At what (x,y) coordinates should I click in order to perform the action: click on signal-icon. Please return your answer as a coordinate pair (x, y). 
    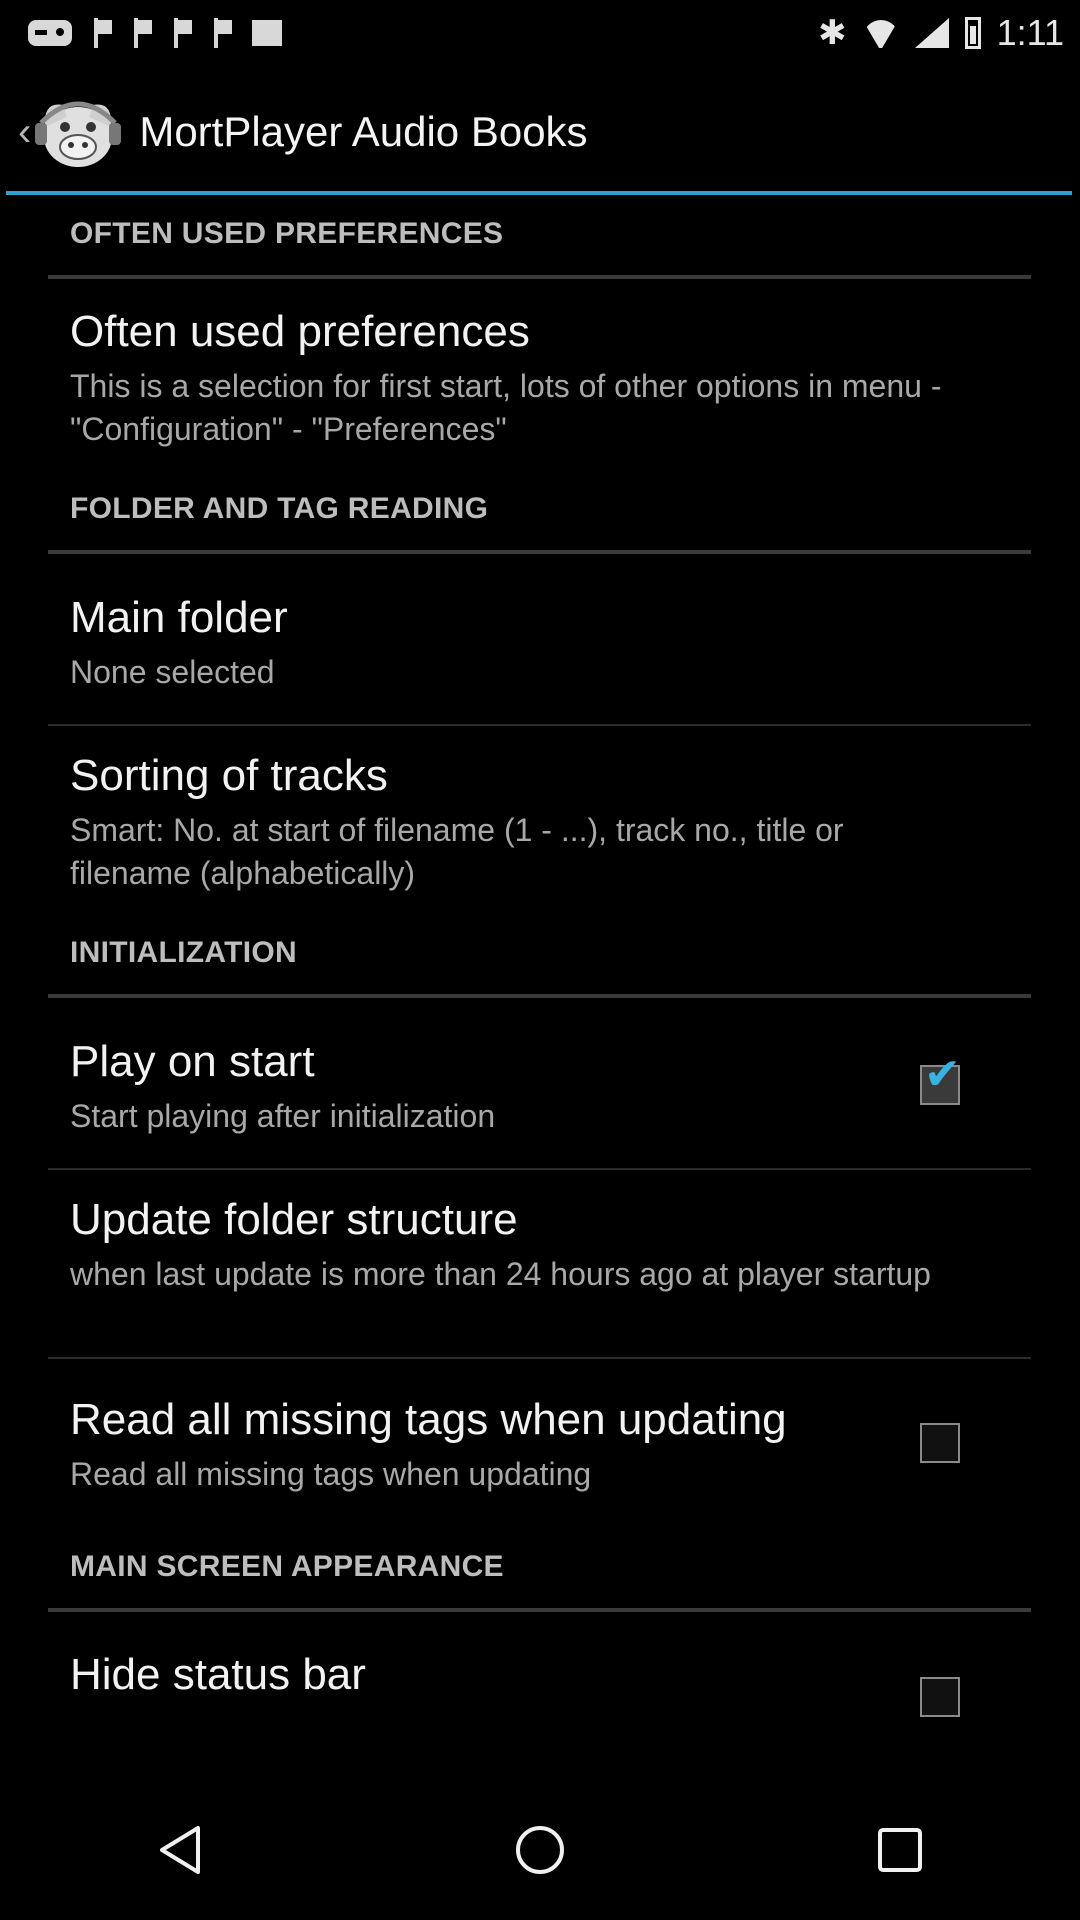
    Looking at the image, I should click on (931, 33).